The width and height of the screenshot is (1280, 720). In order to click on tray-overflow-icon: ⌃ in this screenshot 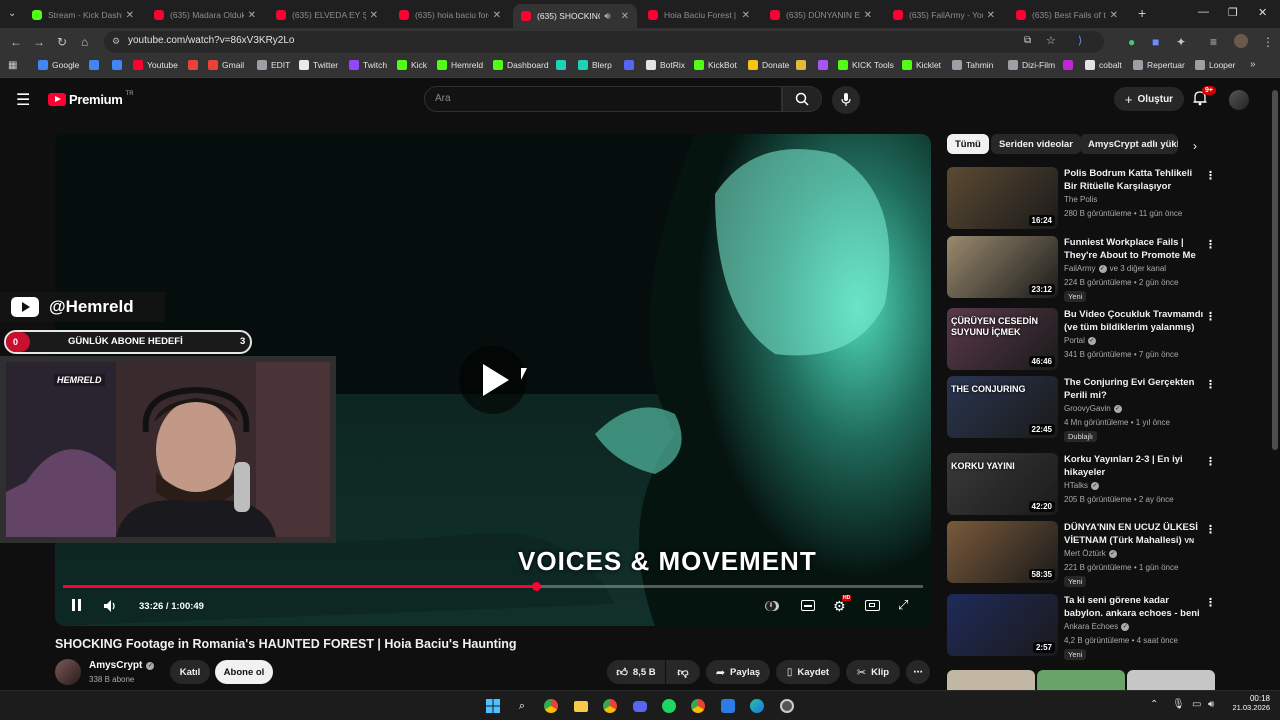, I will do `click(1154, 704)`.